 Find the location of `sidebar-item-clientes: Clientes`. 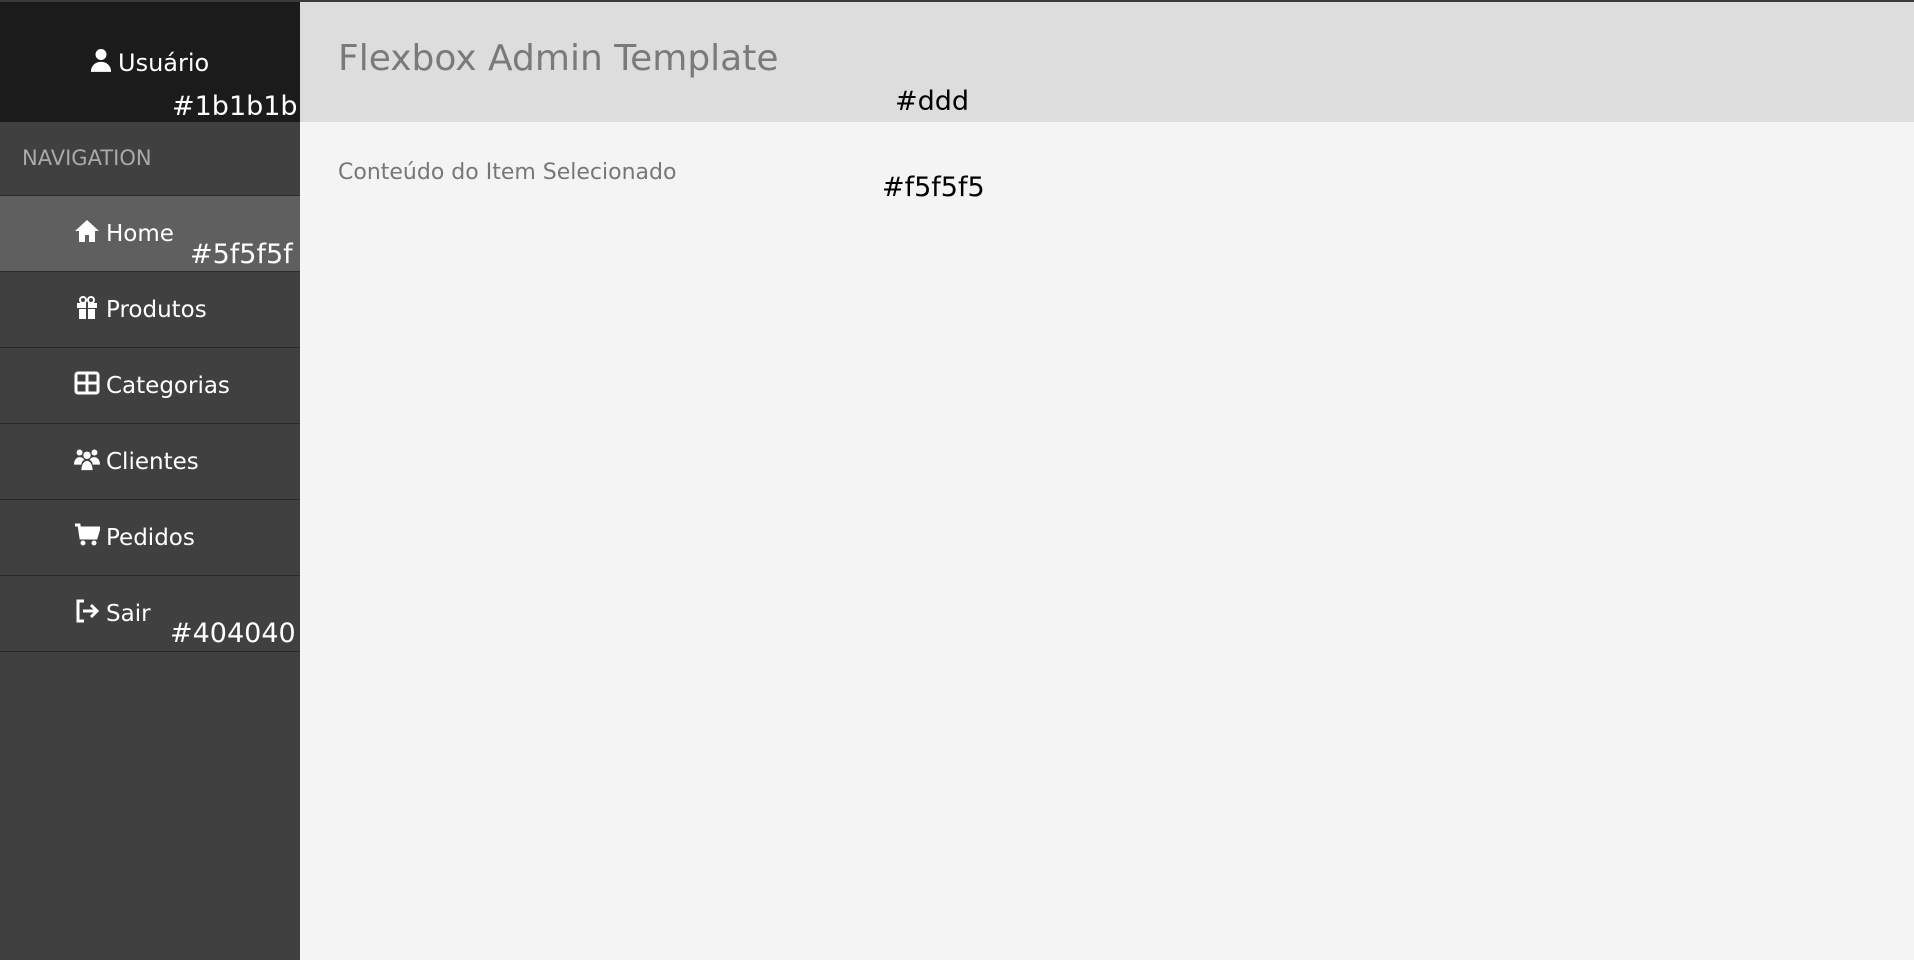

sidebar-item-clientes: Clientes is located at coordinates (150, 462).